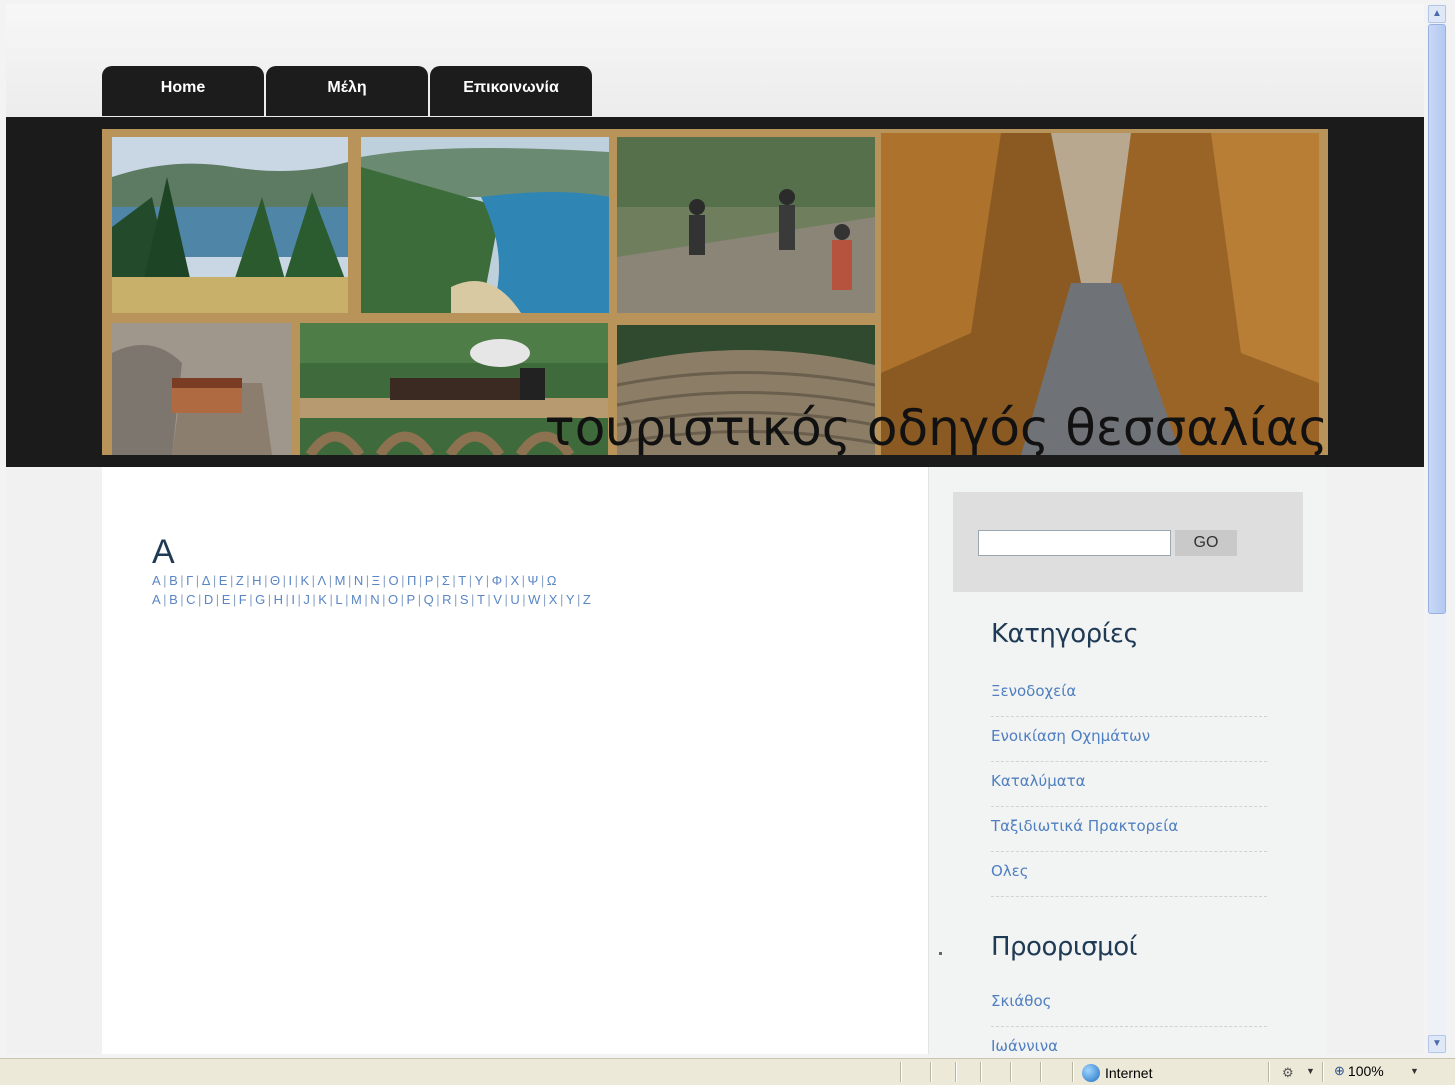  I want to click on tab-contact: Επικοινωνία, so click(511, 91).